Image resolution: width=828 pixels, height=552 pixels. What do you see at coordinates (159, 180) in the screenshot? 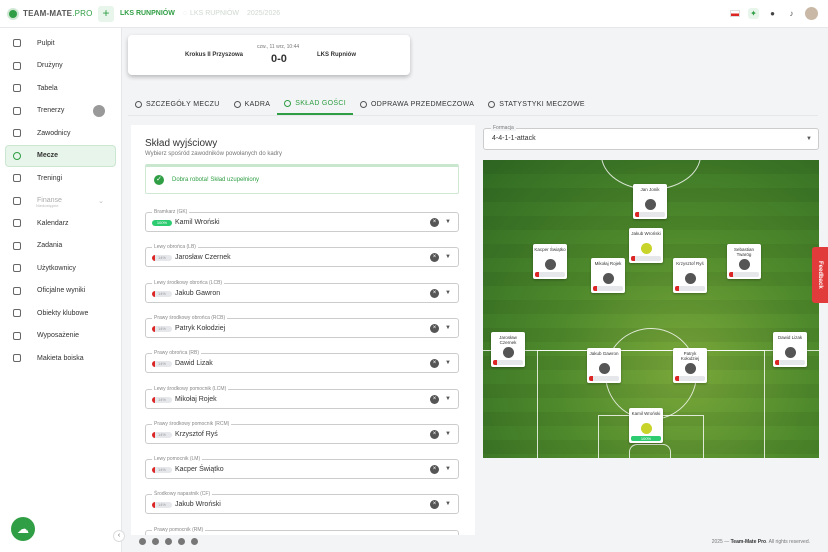
I see `check-icon: ✓` at bounding box center [159, 180].